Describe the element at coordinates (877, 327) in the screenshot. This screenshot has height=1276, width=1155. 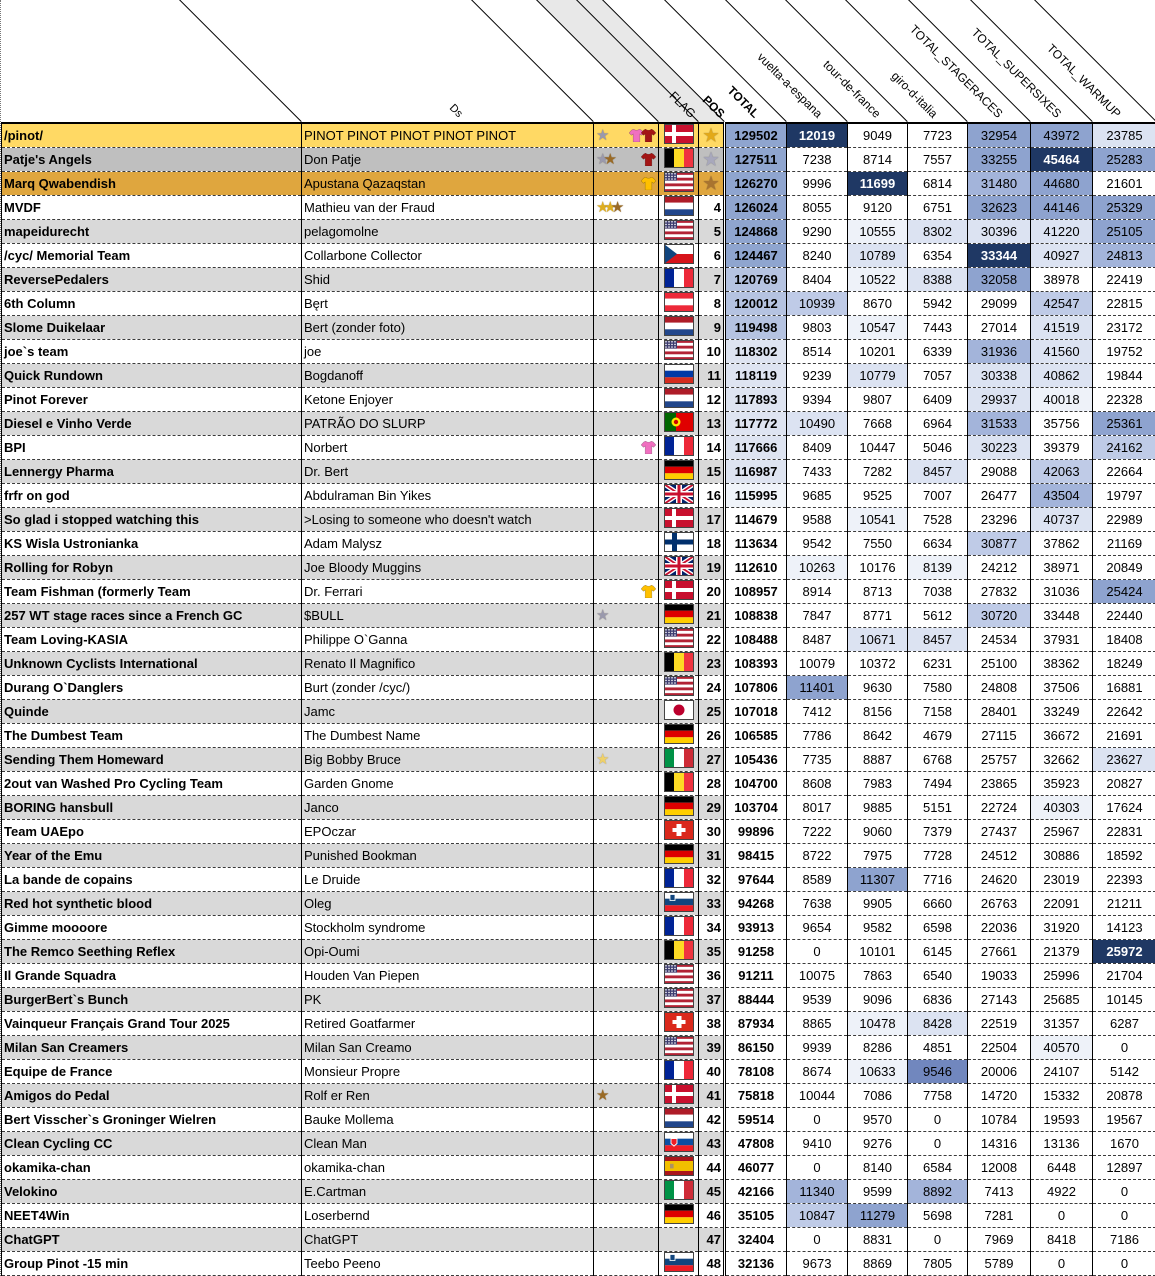
I see `tour-cell: 10547` at that location.